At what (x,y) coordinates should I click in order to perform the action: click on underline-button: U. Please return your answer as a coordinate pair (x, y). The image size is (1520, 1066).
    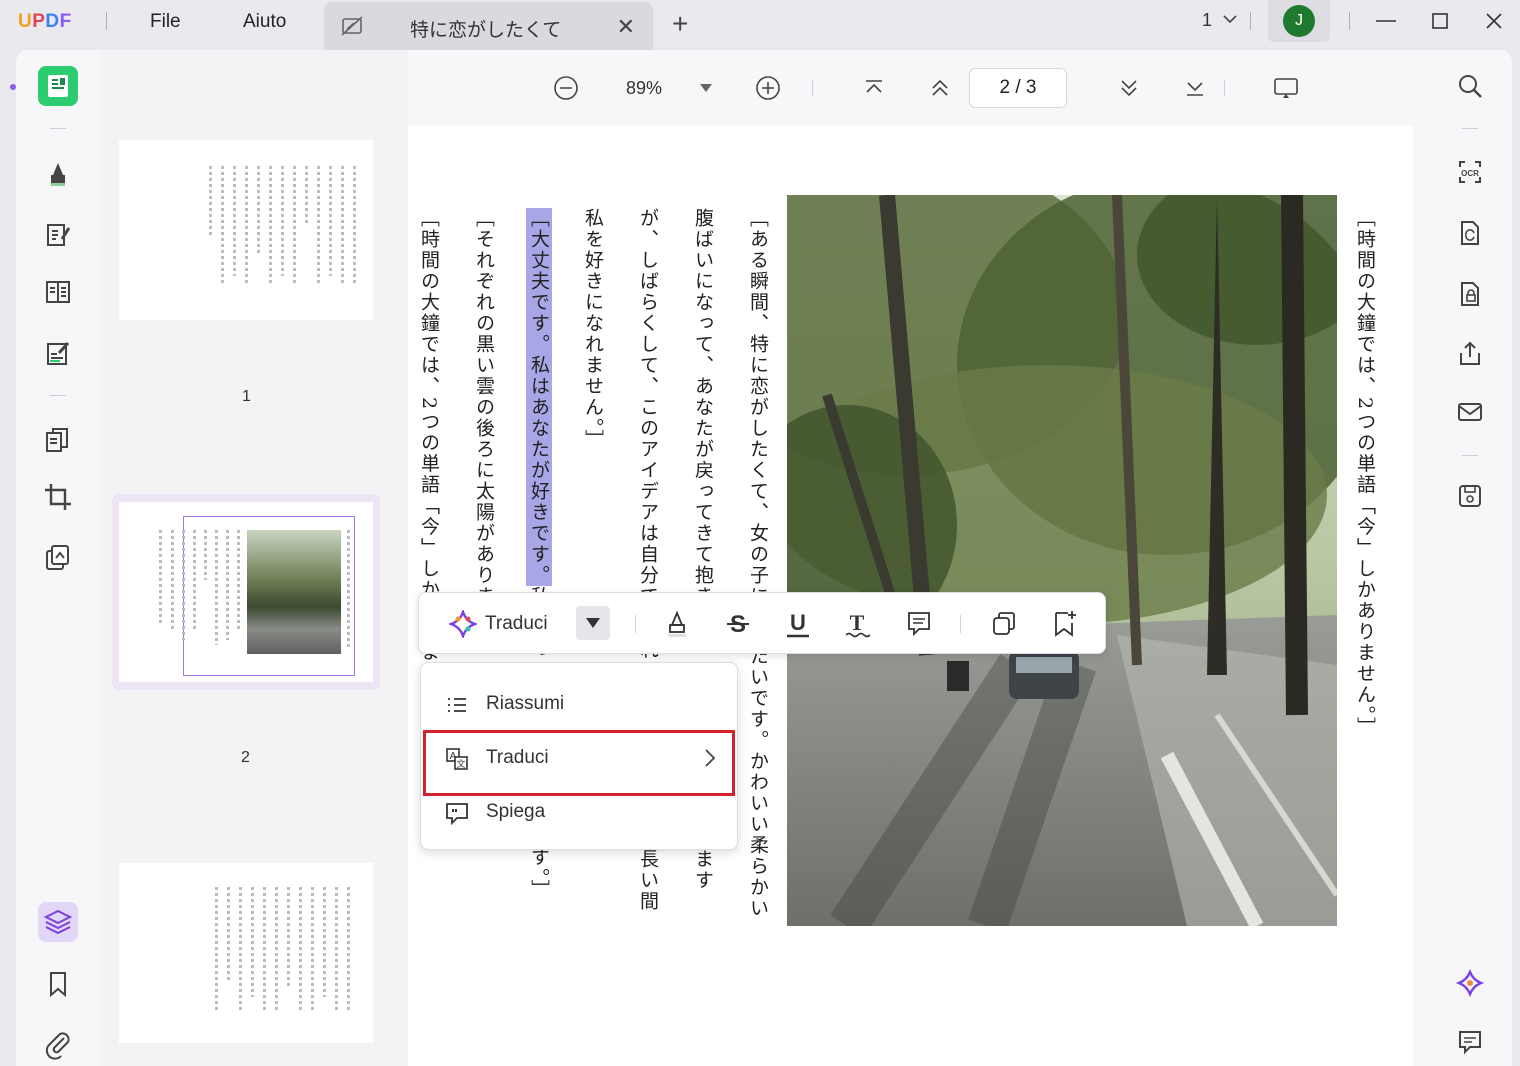
    Looking at the image, I should click on (798, 624).